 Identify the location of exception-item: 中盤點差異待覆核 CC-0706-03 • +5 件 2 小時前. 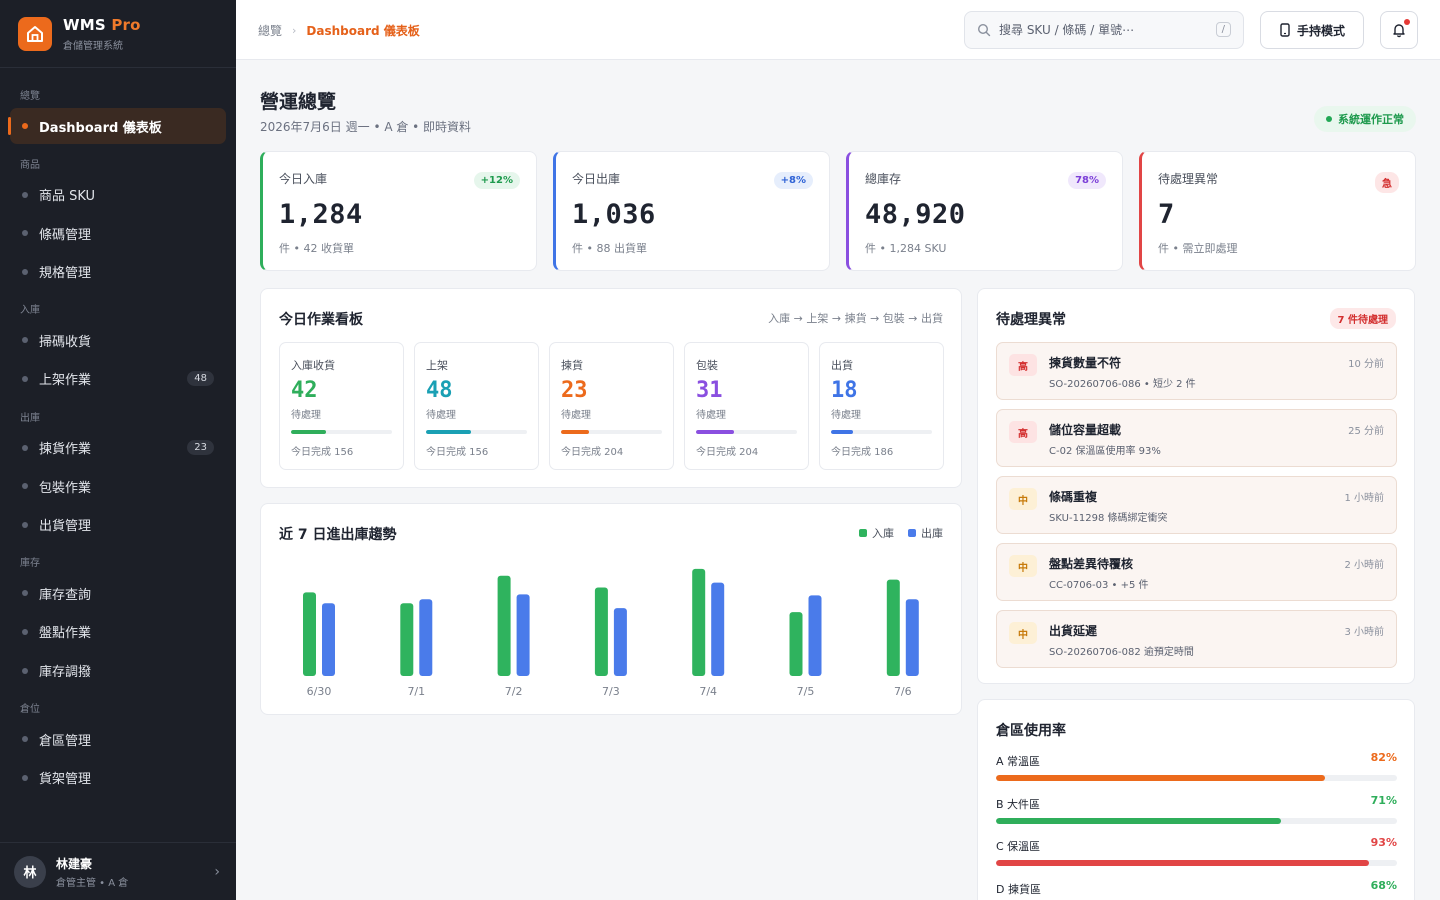
(1196, 572).